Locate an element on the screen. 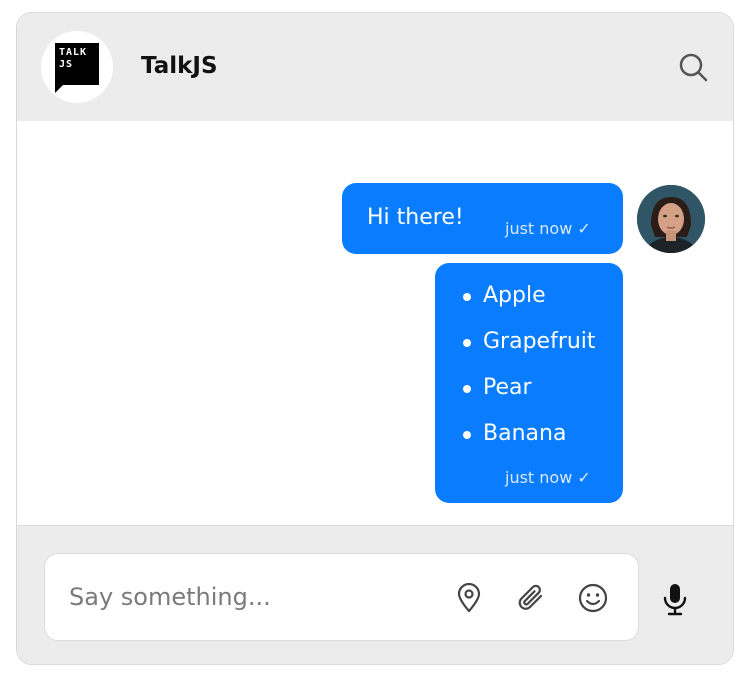 This screenshot has height=680, width=747. list-item: Apple is located at coordinates (529, 304).